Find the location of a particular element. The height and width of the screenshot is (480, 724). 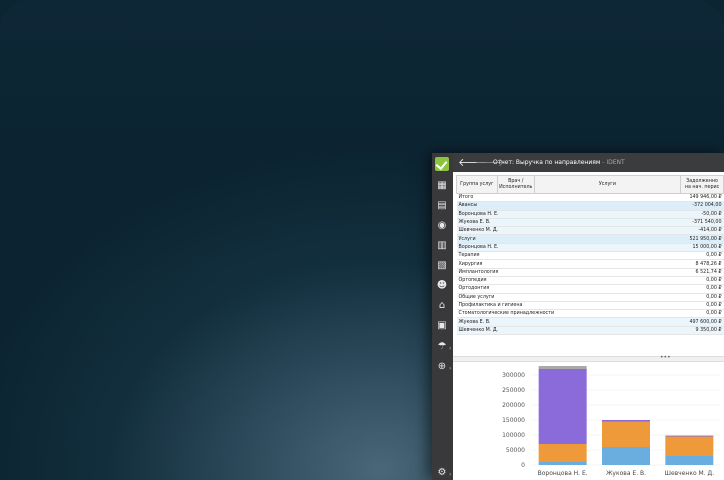

table-row: Ортопедия 0,00 ₽ is located at coordinates (590, 281).